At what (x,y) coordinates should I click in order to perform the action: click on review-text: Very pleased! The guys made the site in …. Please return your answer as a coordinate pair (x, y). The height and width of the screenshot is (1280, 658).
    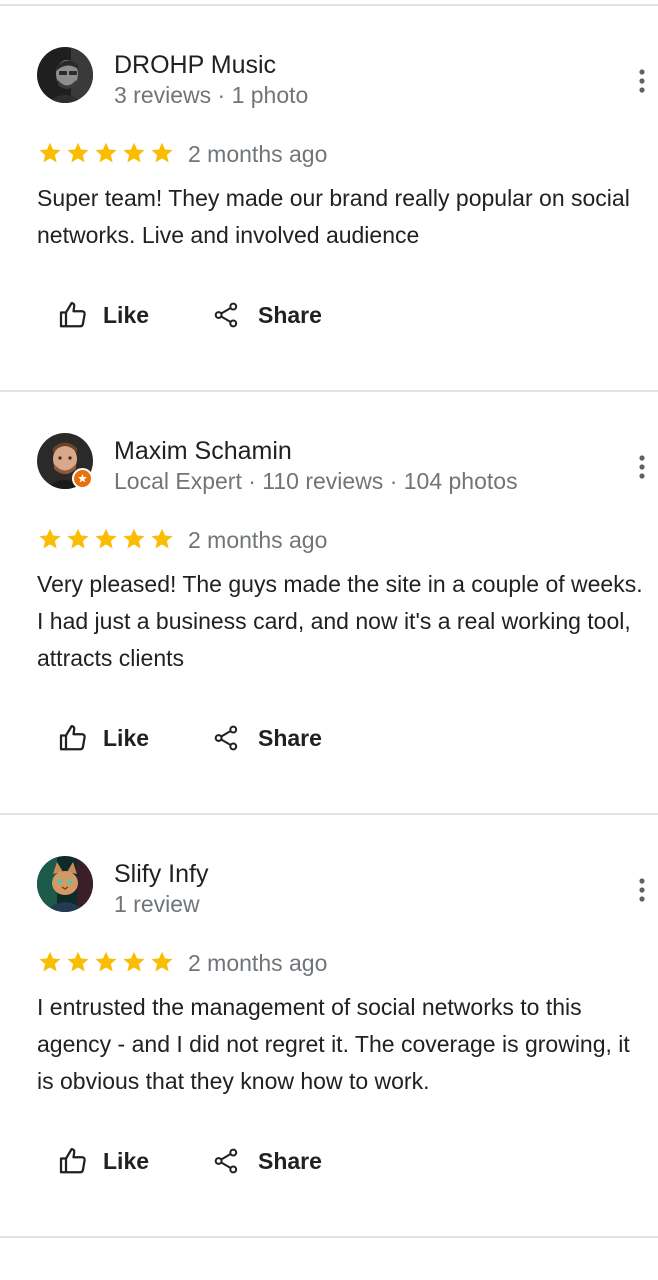
    Looking at the image, I should click on (340, 621).